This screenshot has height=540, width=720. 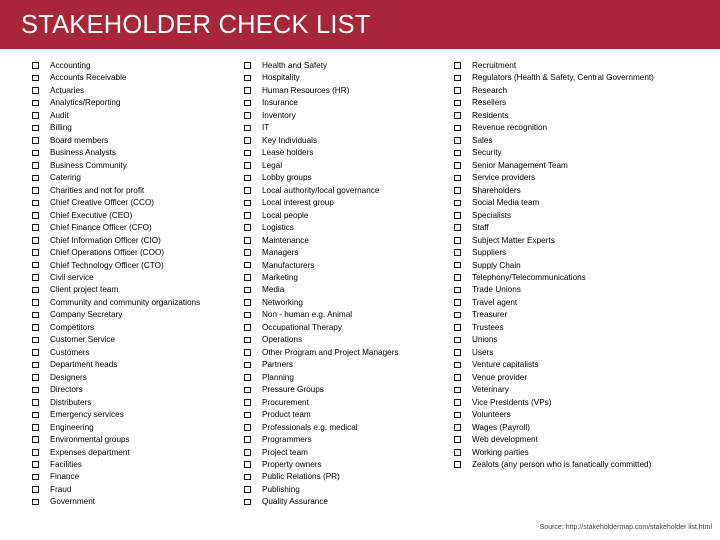 I want to click on checklist-item: Insurance, so click(x=346, y=103).